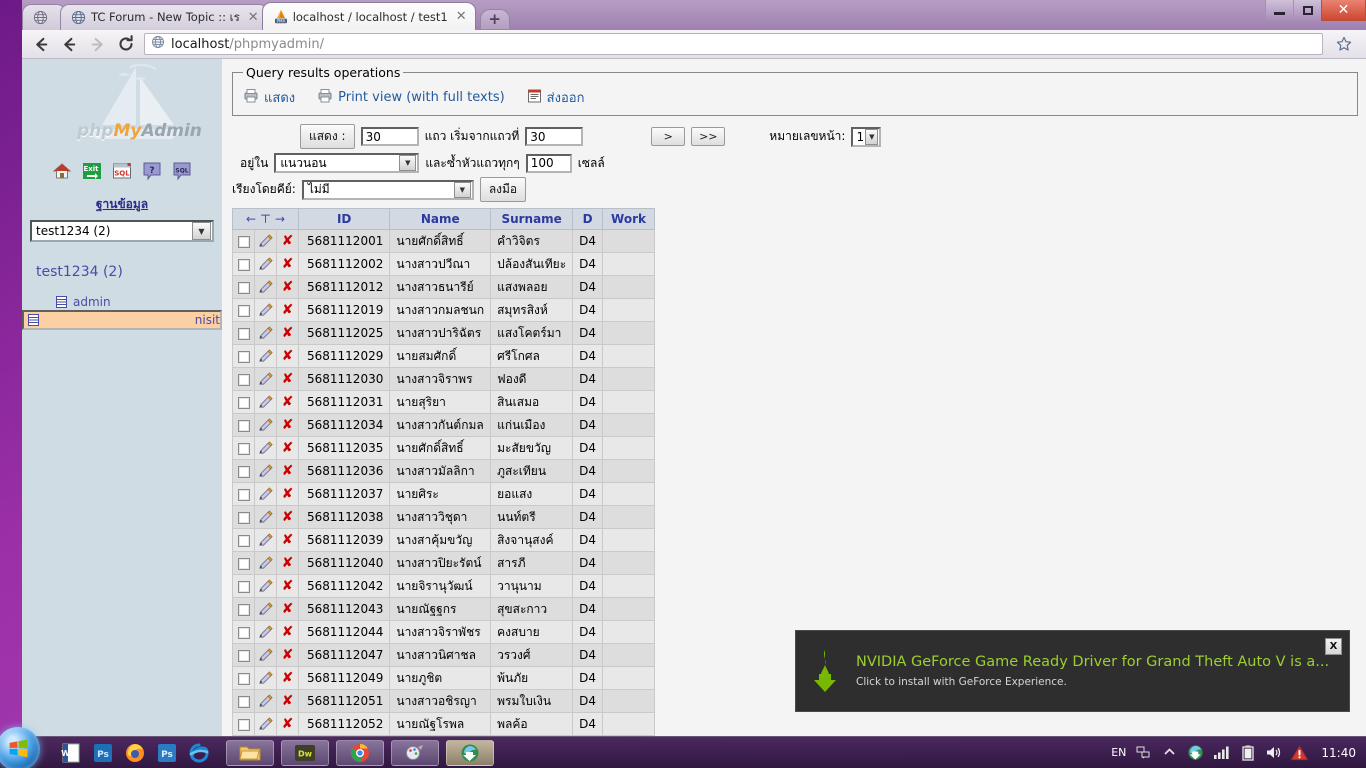 This screenshot has width=1366, height=768. Describe the element at coordinates (1273, 752) in the screenshot. I see `volume-icon` at that location.